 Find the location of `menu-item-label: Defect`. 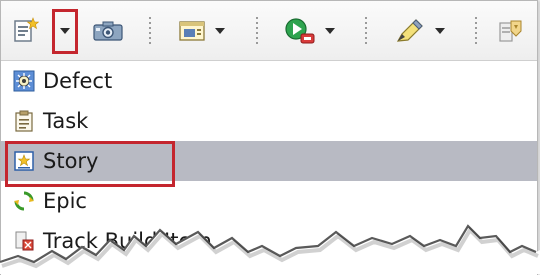

menu-item-label: Defect is located at coordinates (78, 81).